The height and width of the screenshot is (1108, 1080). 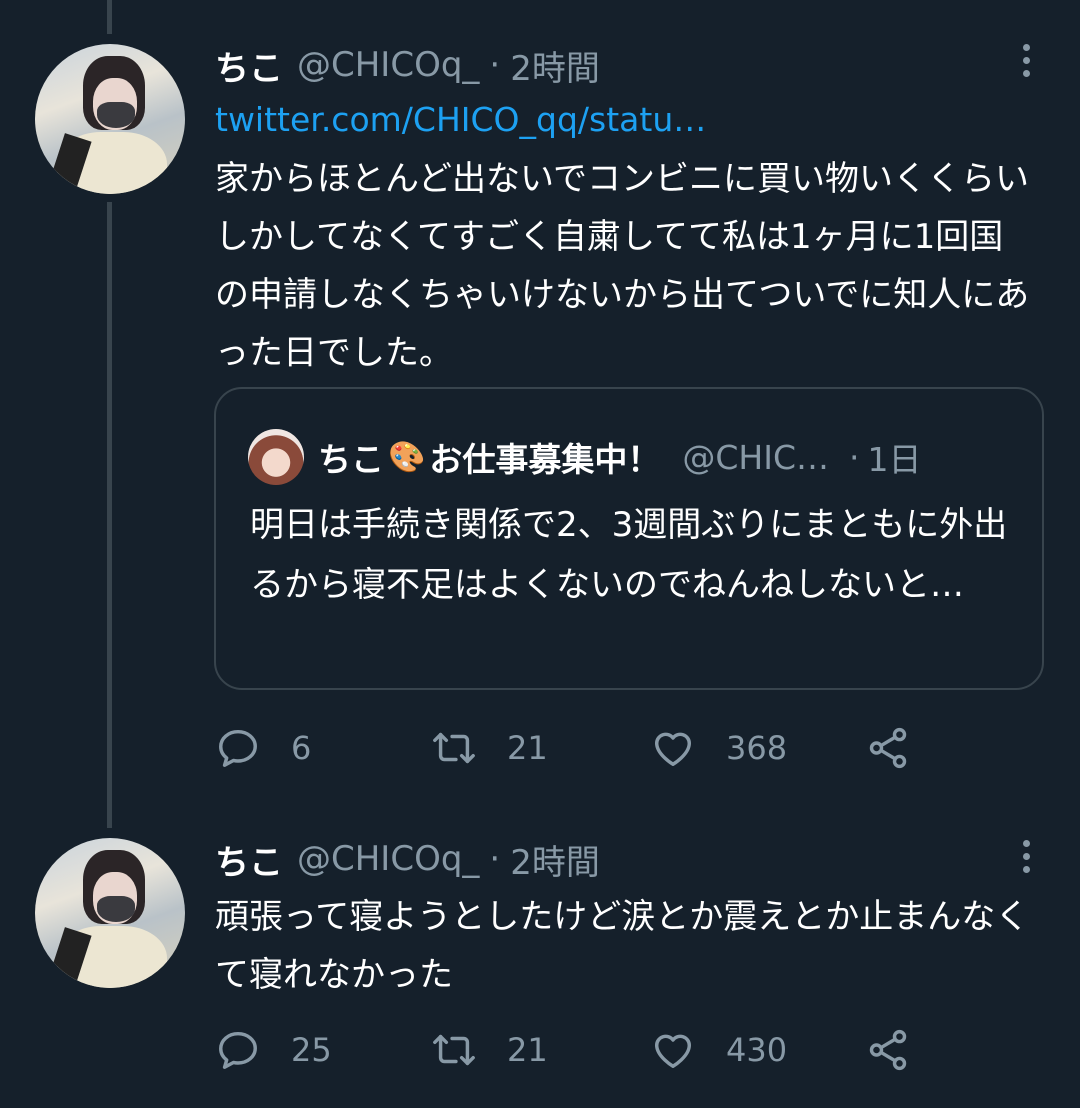 I want to click on retweet-count: 21, so click(x=527, y=1050).